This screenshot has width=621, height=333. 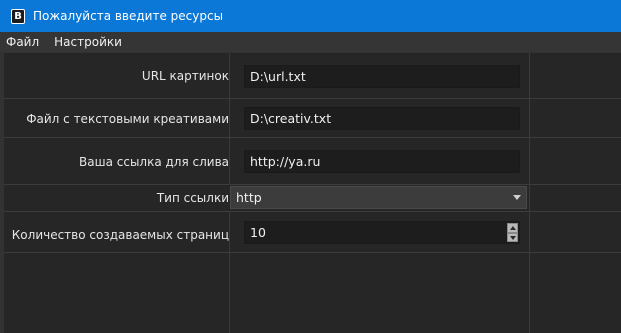 I want to click on spin-buttons, so click(x=512, y=232).